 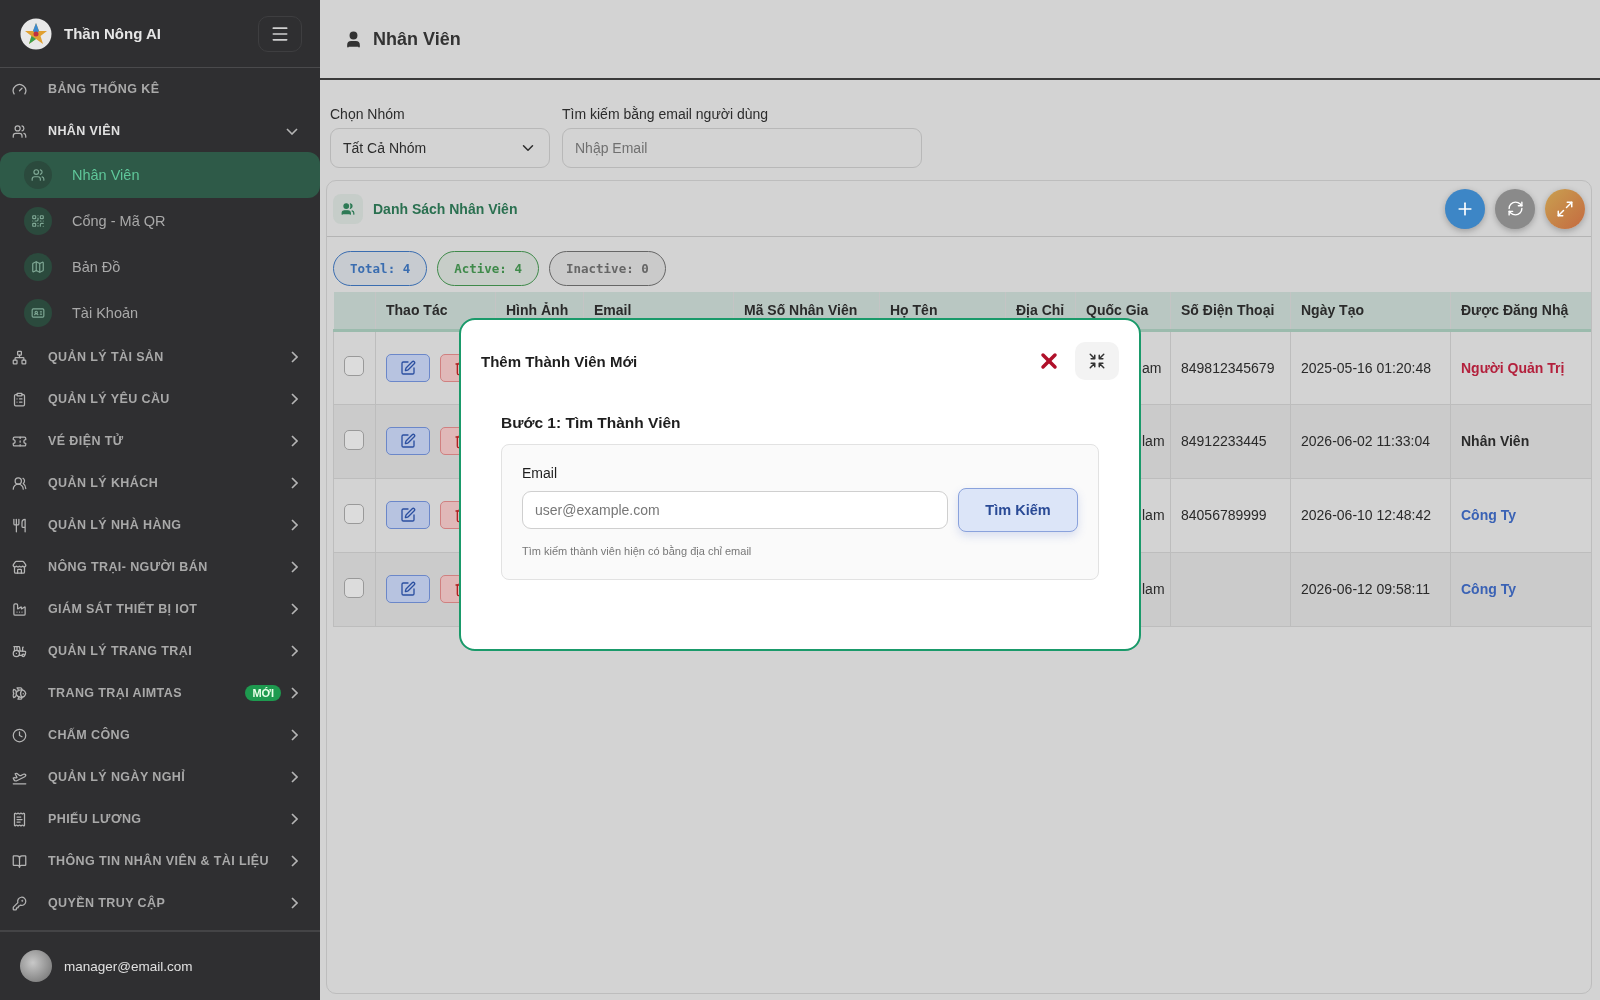 I want to click on add-button, so click(x=1465, y=208).